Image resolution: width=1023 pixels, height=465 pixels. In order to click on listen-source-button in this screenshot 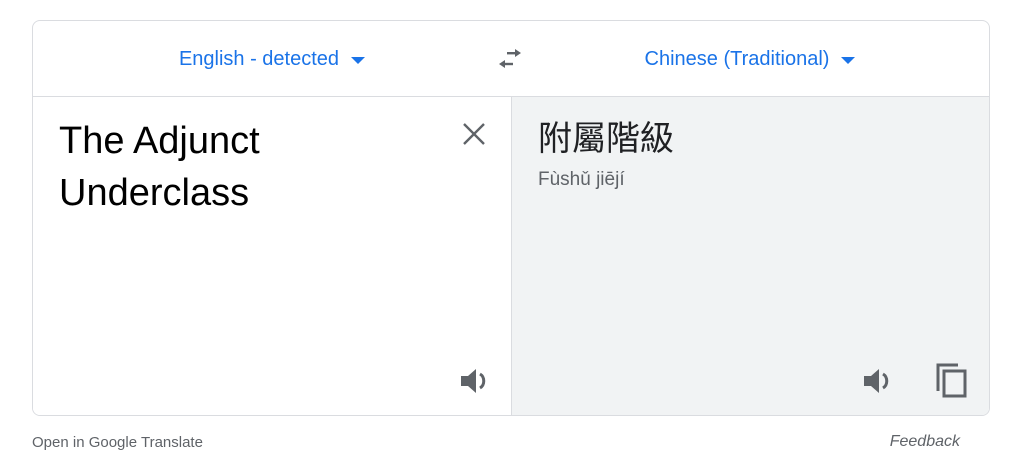, I will do `click(475, 381)`.